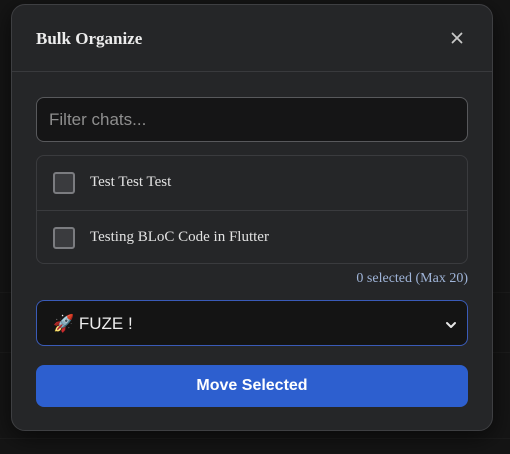  What do you see at coordinates (93, 323) in the screenshot?
I see `folder-select-value: 🚀 FUZE !` at bounding box center [93, 323].